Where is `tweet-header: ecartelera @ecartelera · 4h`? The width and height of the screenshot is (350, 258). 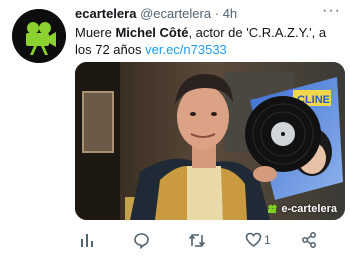 tweet-header: ecartelera @ecartelera · 4h is located at coordinates (156, 13).